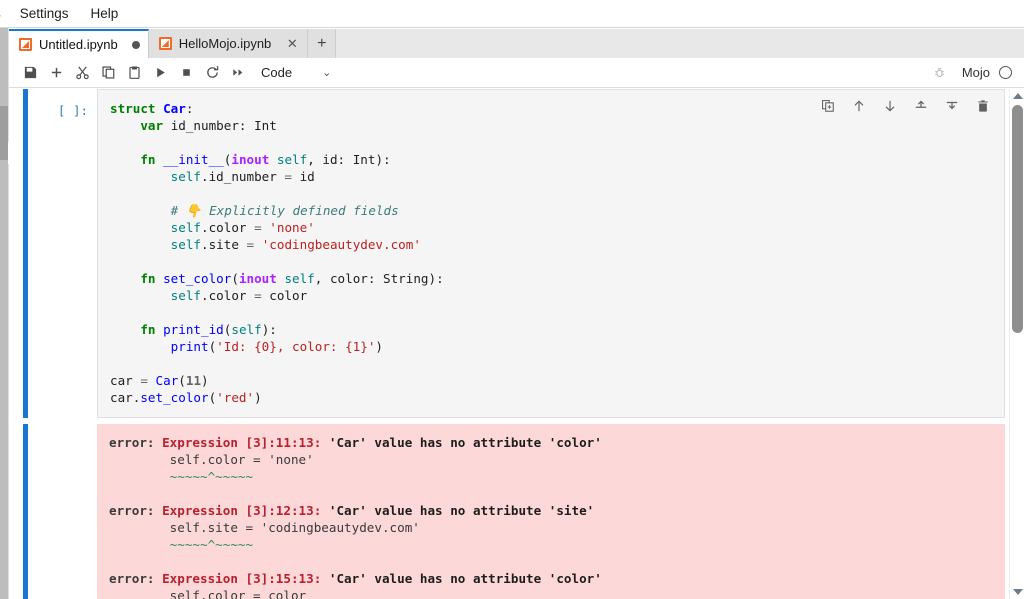 This screenshot has height=599, width=1024. What do you see at coordinates (680, 43) in the screenshot?
I see `tab-bar-empty-space` at bounding box center [680, 43].